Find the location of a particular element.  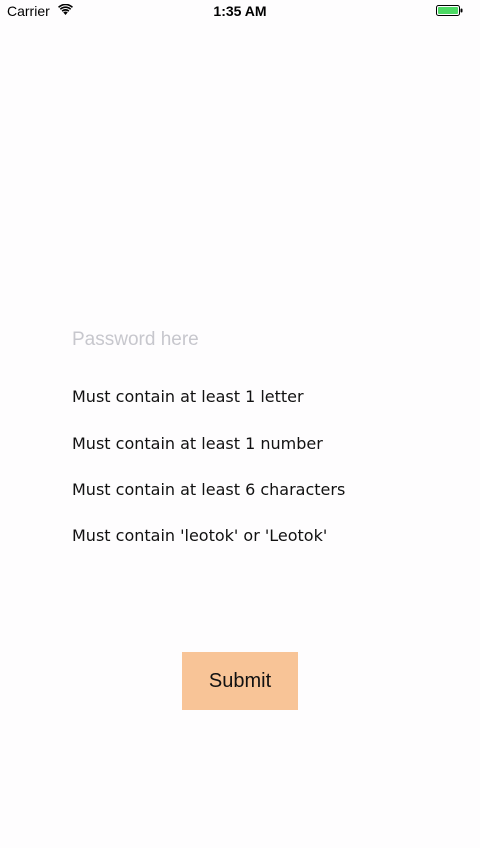

status-time: 1:35 AM is located at coordinates (240, 11).